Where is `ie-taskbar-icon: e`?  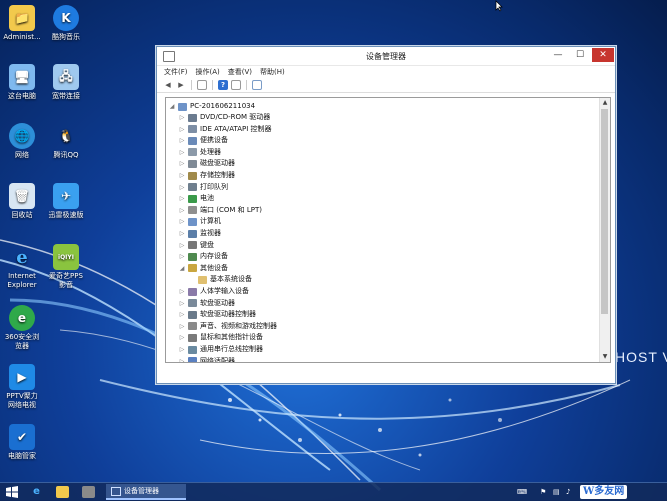
ie-taskbar-icon: e is located at coordinates (36, 492).